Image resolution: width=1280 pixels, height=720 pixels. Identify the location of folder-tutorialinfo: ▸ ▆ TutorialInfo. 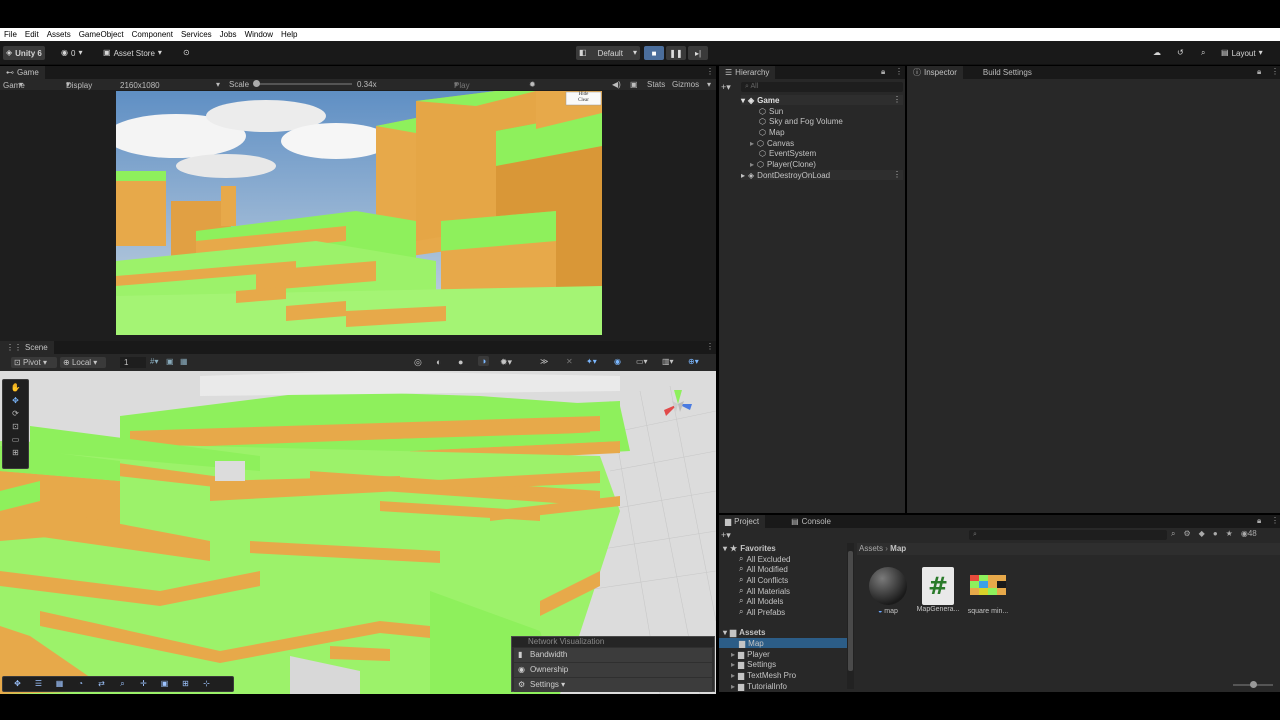
(759, 686).